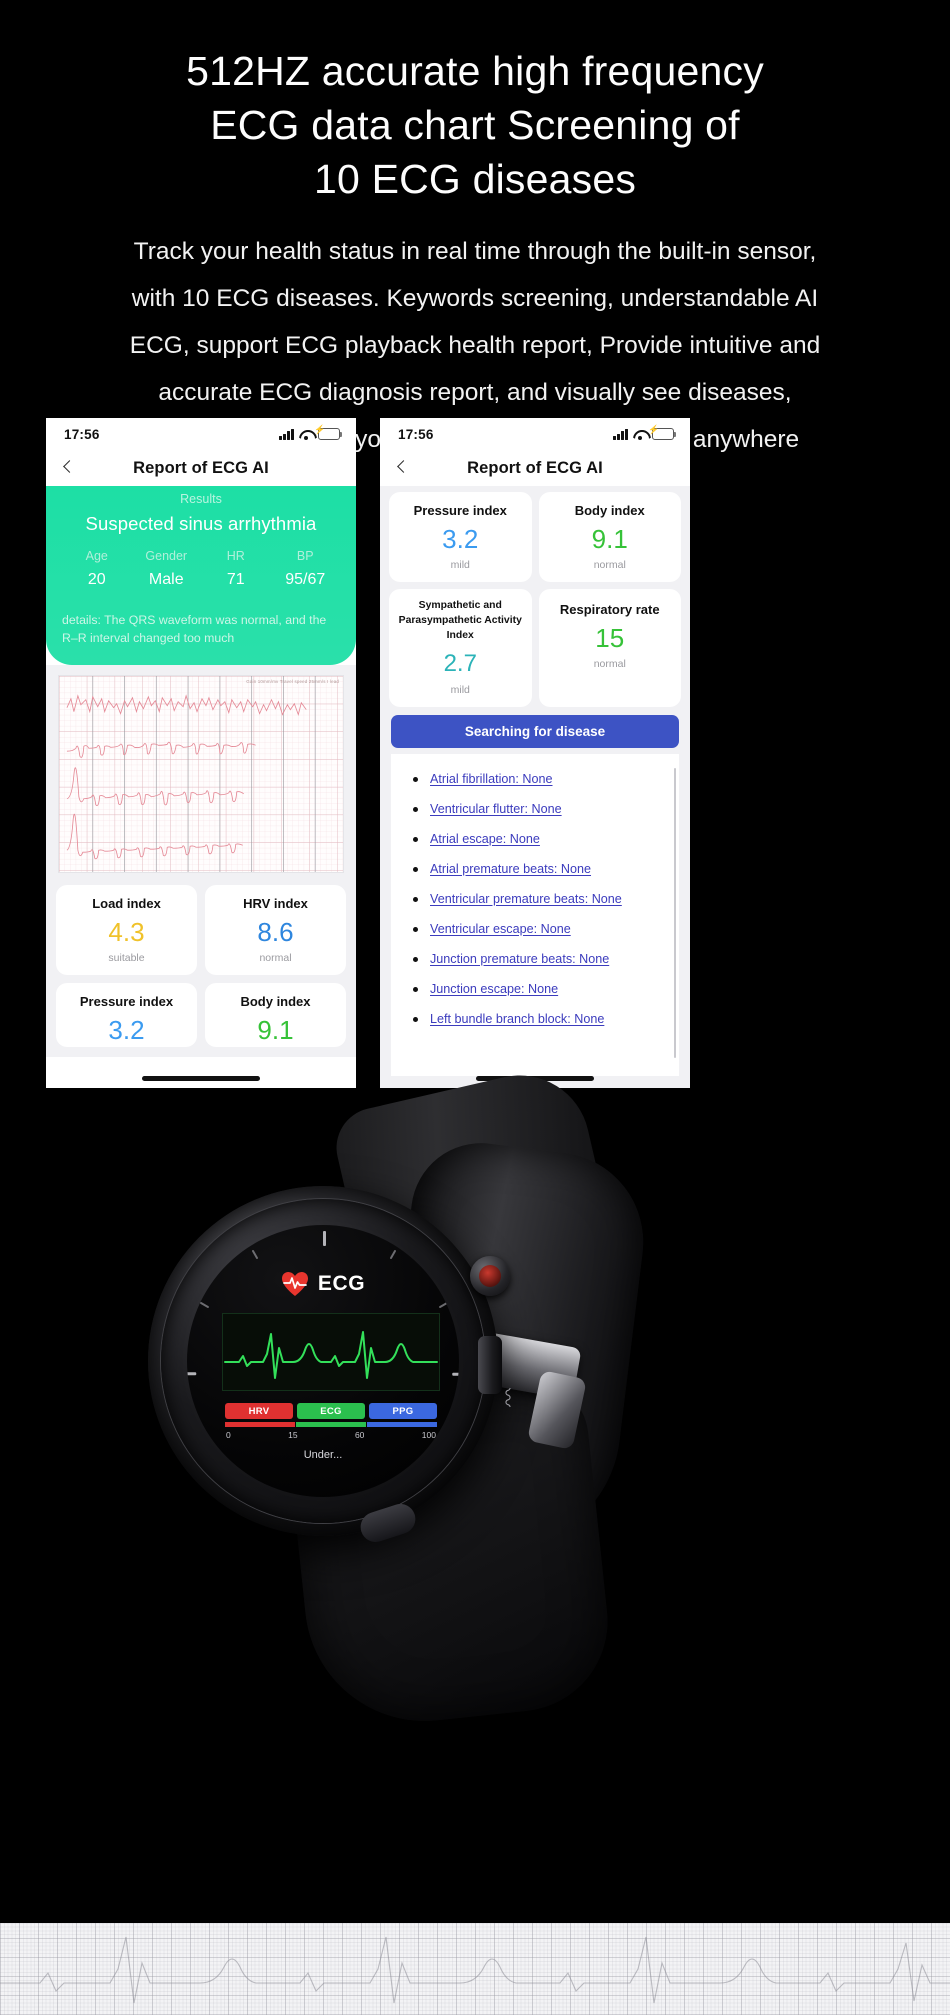  What do you see at coordinates (519, 959) in the screenshot?
I see `disease-link: Junction premature beats: None` at bounding box center [519, 959].